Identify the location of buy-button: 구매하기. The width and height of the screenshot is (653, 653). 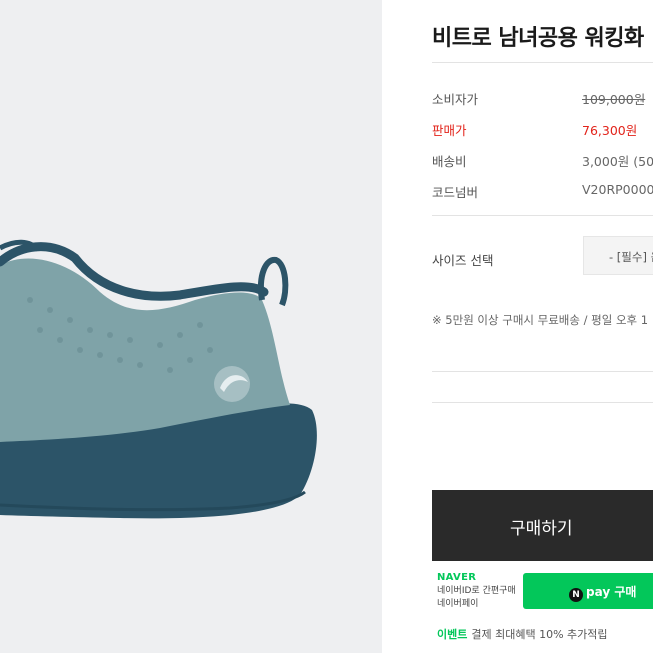
(542, 525).